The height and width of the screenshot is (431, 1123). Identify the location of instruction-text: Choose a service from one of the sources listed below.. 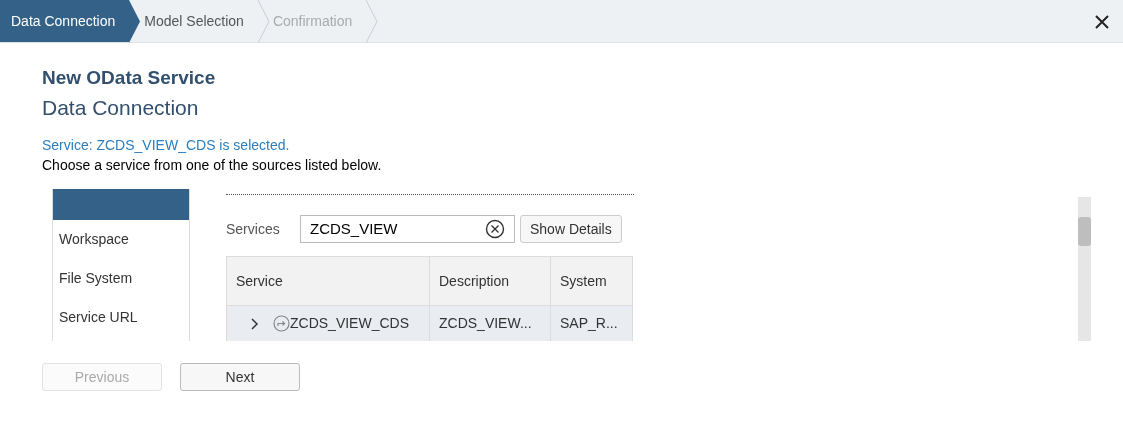
(212, 165).